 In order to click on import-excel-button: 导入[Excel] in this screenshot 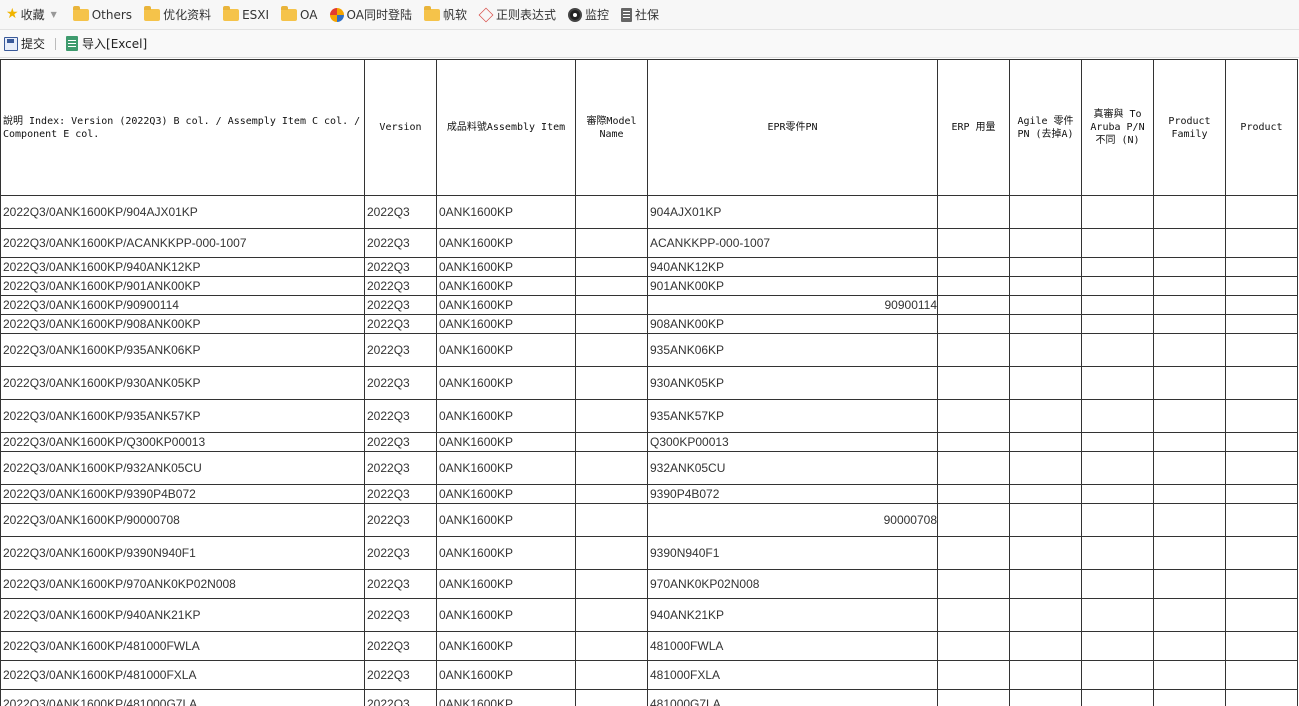, I will do `click(106, 43)`.